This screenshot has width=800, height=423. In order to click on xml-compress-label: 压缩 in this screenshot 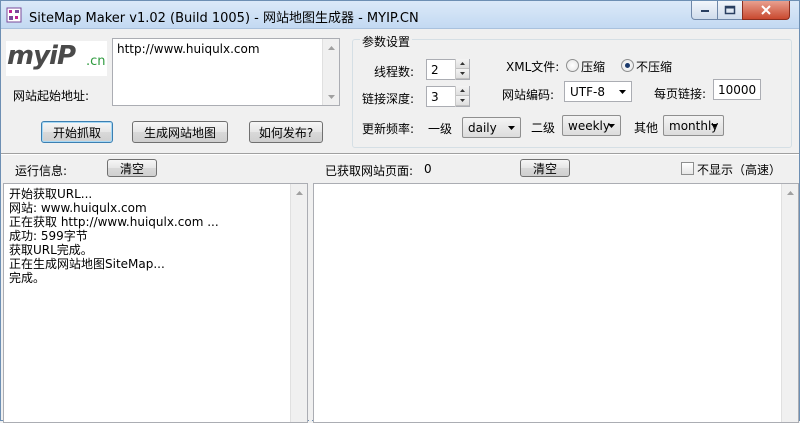, I will do `click(593, 66)`.